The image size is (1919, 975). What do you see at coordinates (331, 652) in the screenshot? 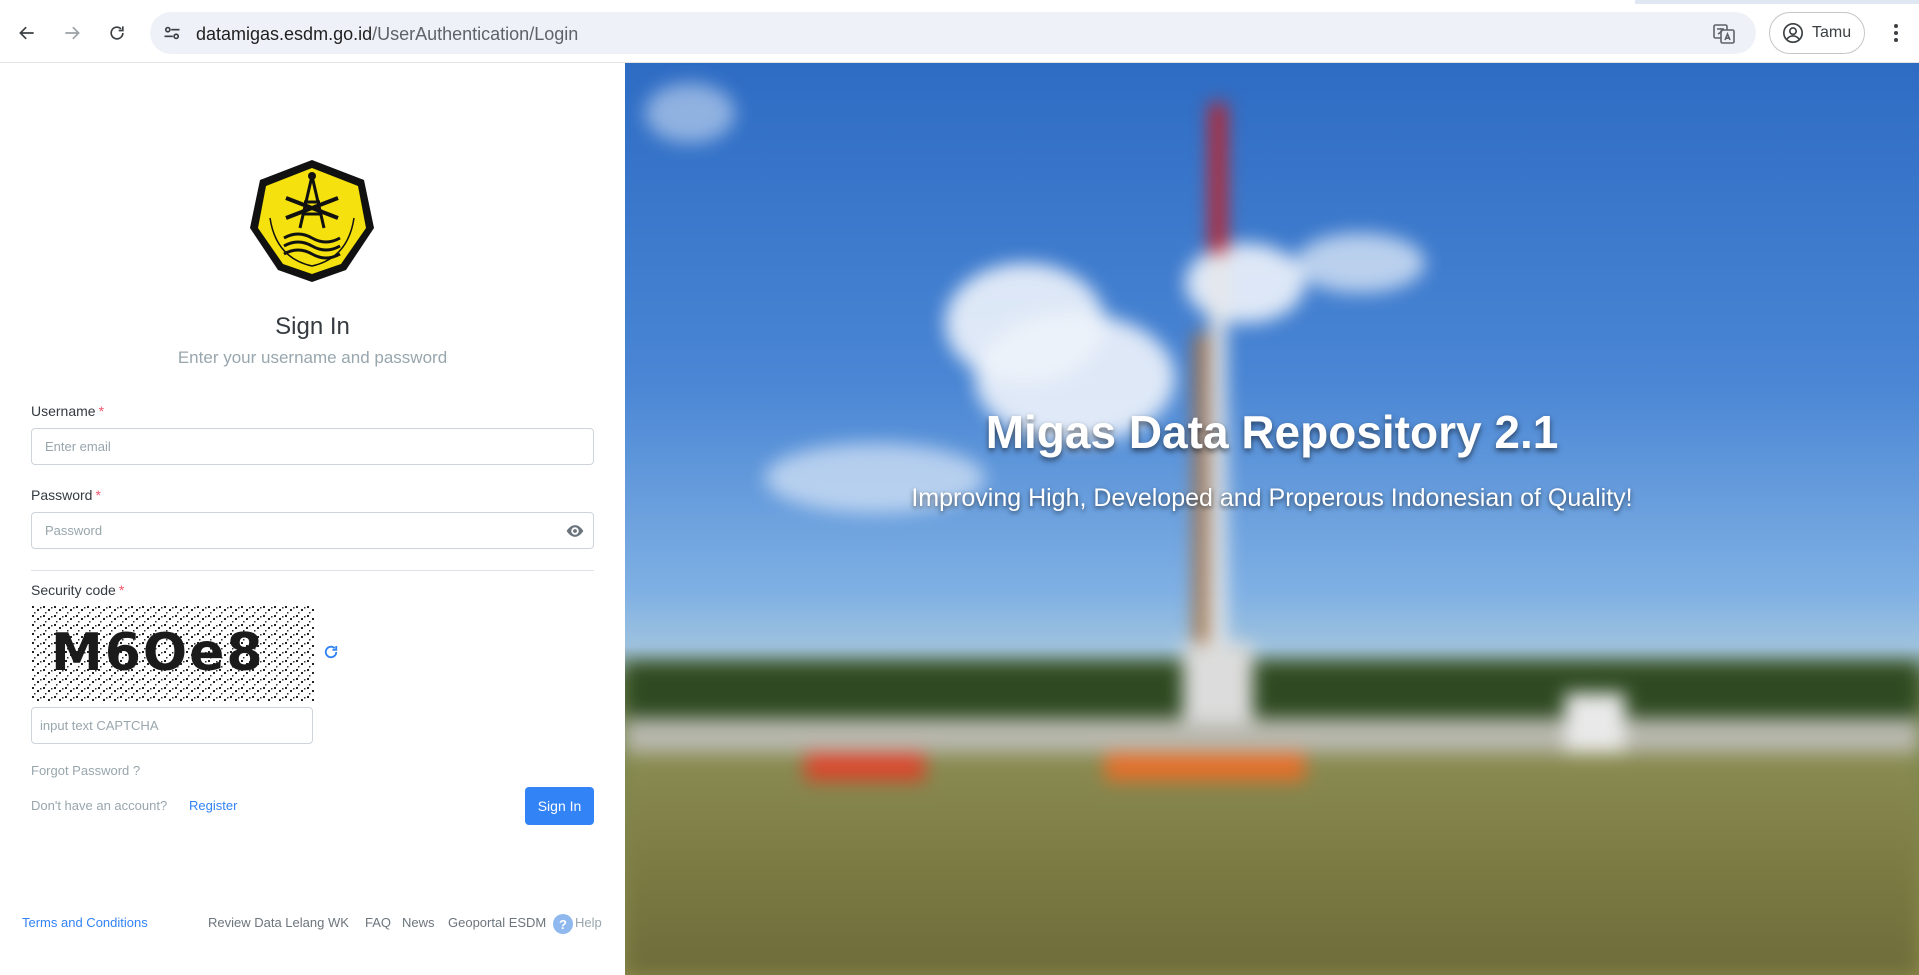
I see `refresh-captcha-icon` at bounding box center [331, 652].